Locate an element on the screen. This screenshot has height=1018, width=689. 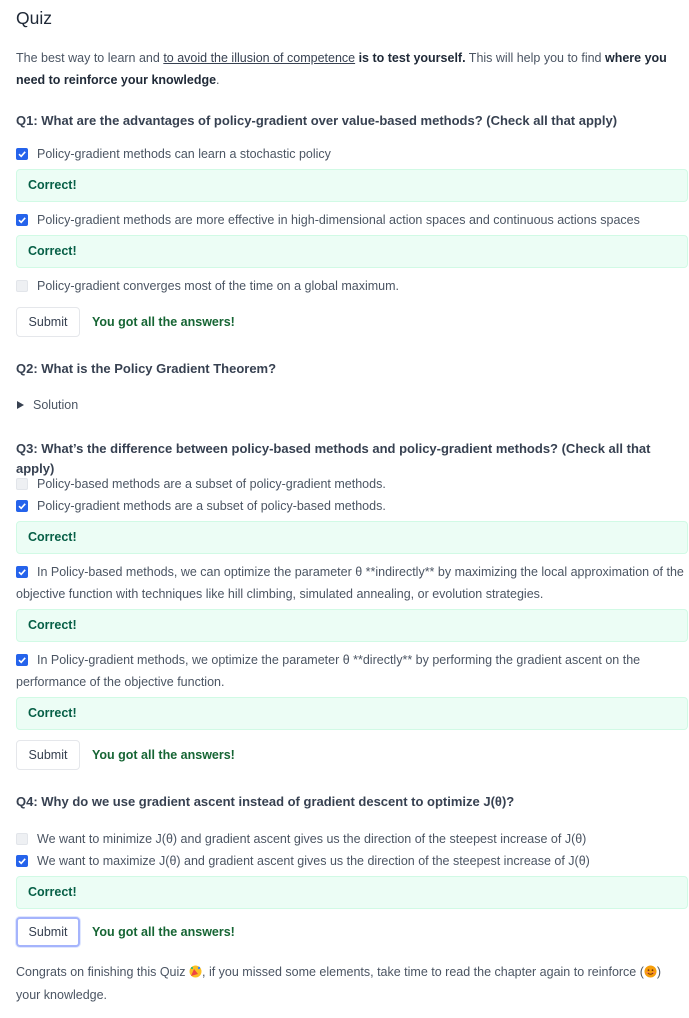
q4-submit-row: Submit You got all the answers! is located at coordinates (352, 932).